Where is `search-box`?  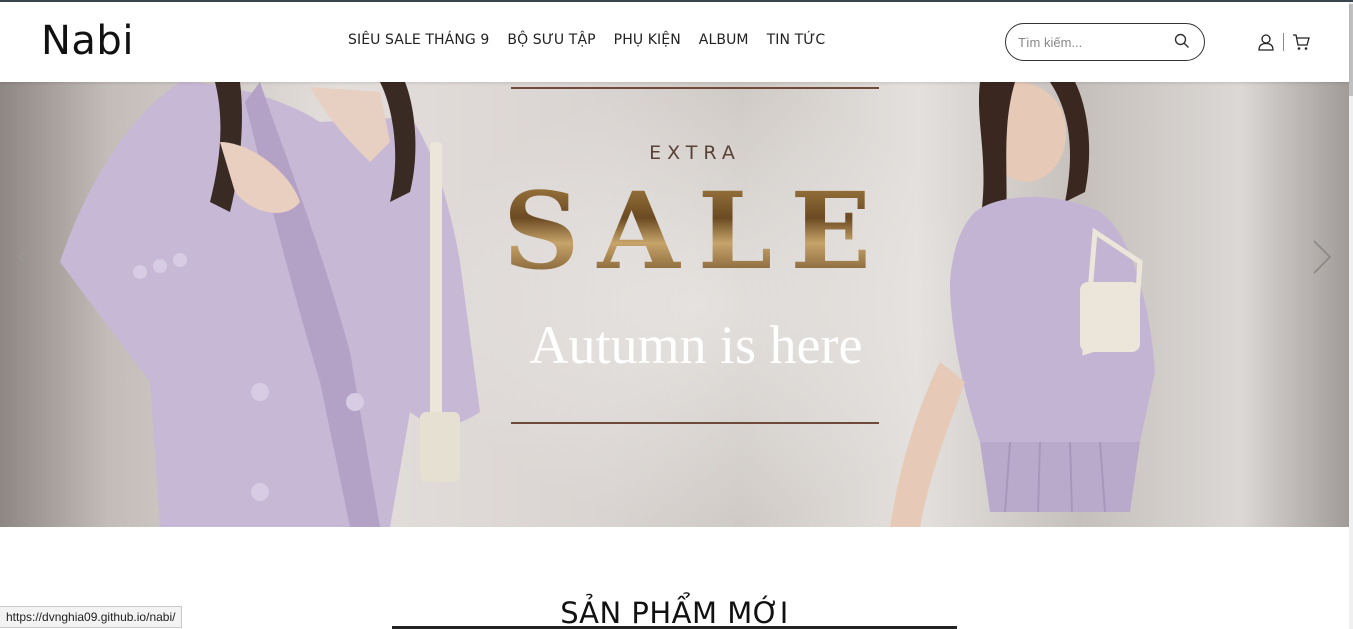
search-box is located at coordinates (1105, 42).